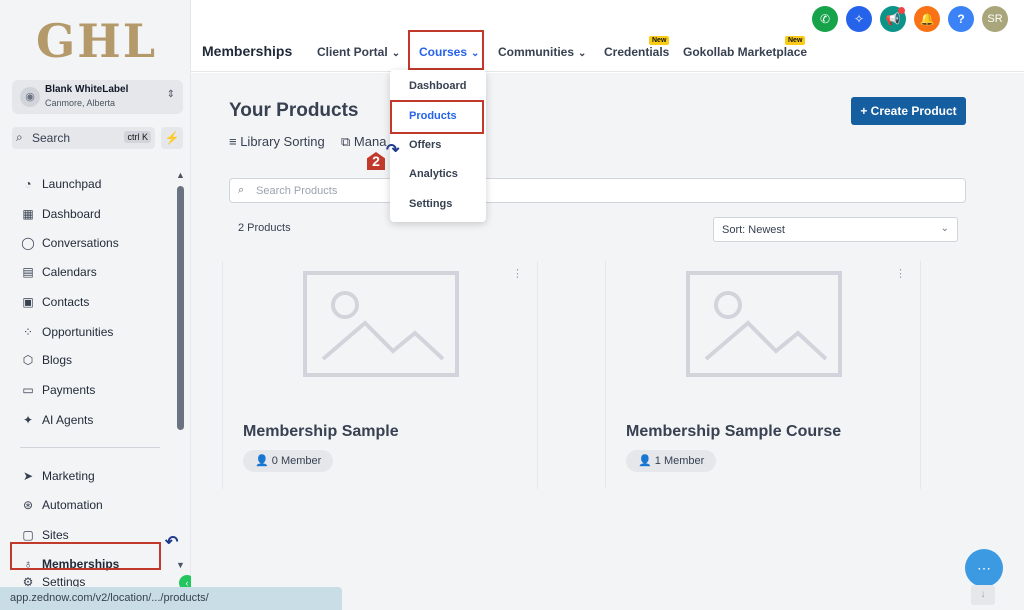 Image resolution: width=1024 pixels, height=610 pixels. I want to click on library-sorting-link: ≡ Library Sorting, so click(277, 141).